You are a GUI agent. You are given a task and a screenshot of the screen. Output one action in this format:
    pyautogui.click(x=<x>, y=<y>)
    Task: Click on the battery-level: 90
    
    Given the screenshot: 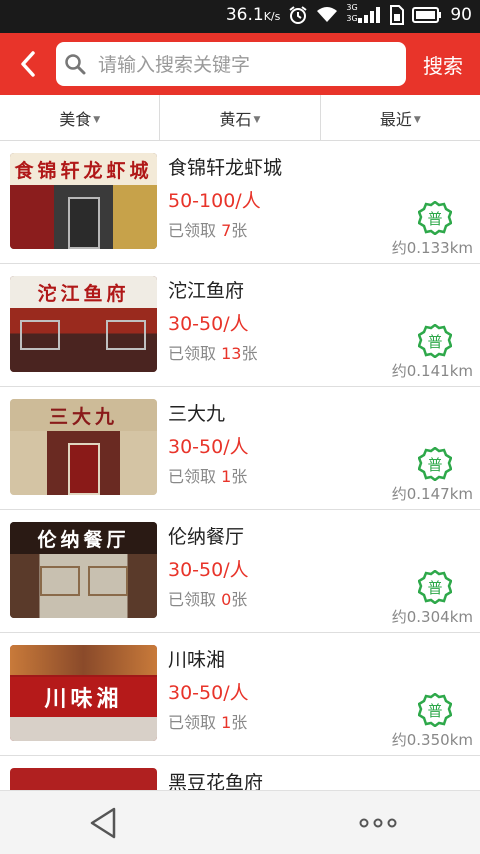 What is the action you would take?
    pyautogui.click(x=461, y=15)
    